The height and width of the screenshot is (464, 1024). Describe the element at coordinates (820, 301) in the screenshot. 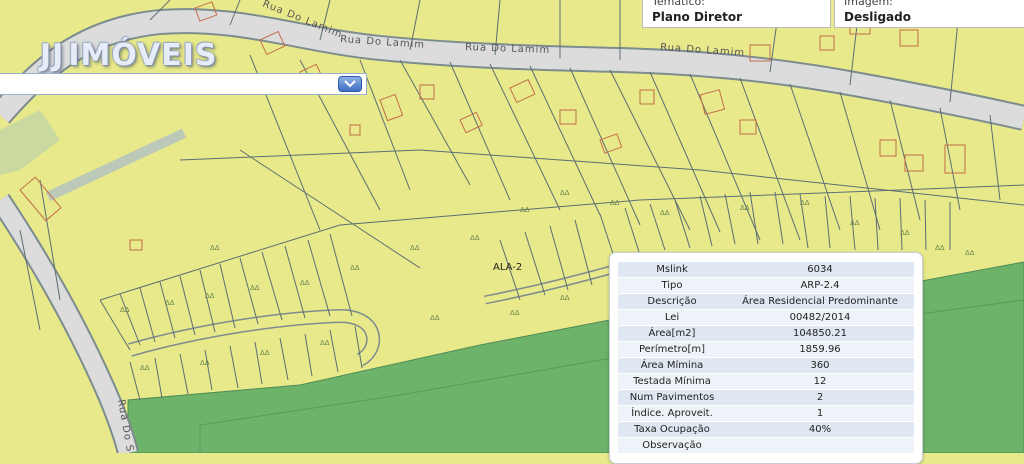

I see `attribute-value: Área Residencial Predominante` at that location.